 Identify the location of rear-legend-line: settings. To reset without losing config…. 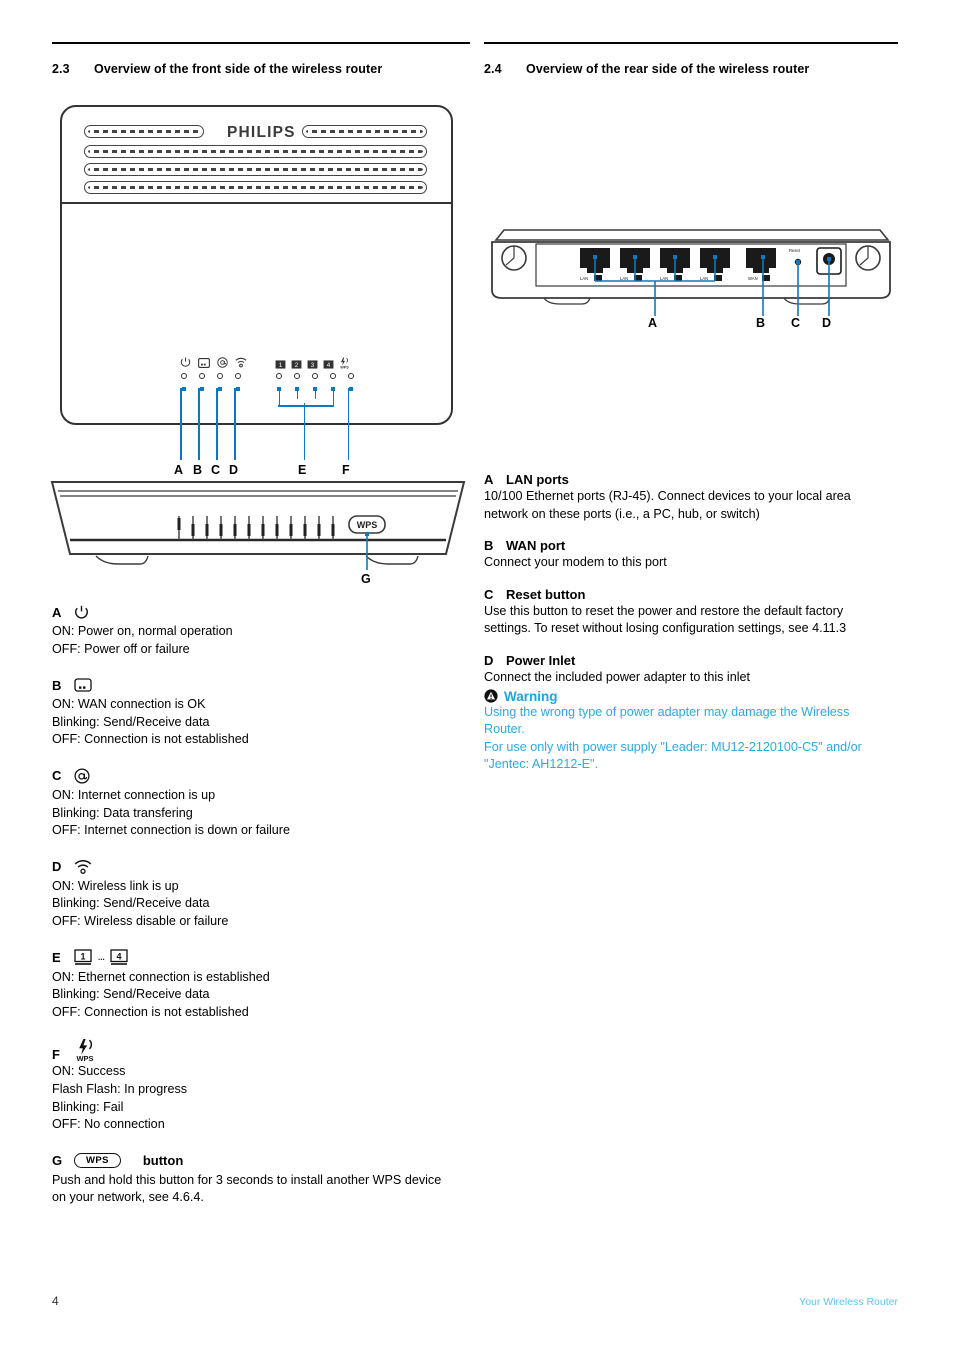
(665, 628).